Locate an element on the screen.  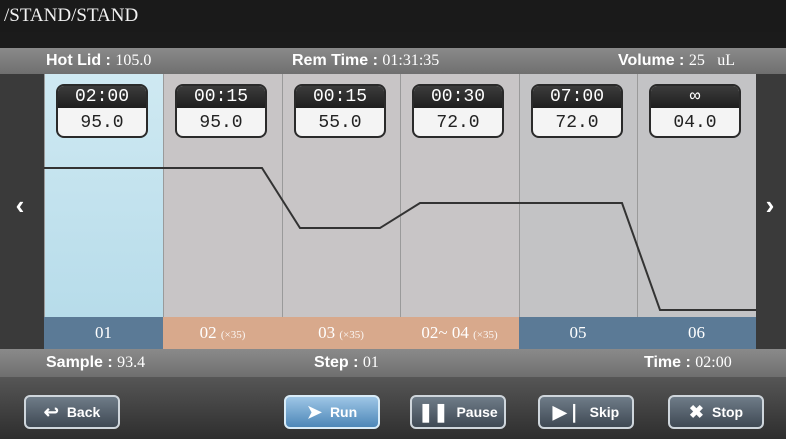
step-box-5: 07:00 72.0 is located at coordinates (577, 111).